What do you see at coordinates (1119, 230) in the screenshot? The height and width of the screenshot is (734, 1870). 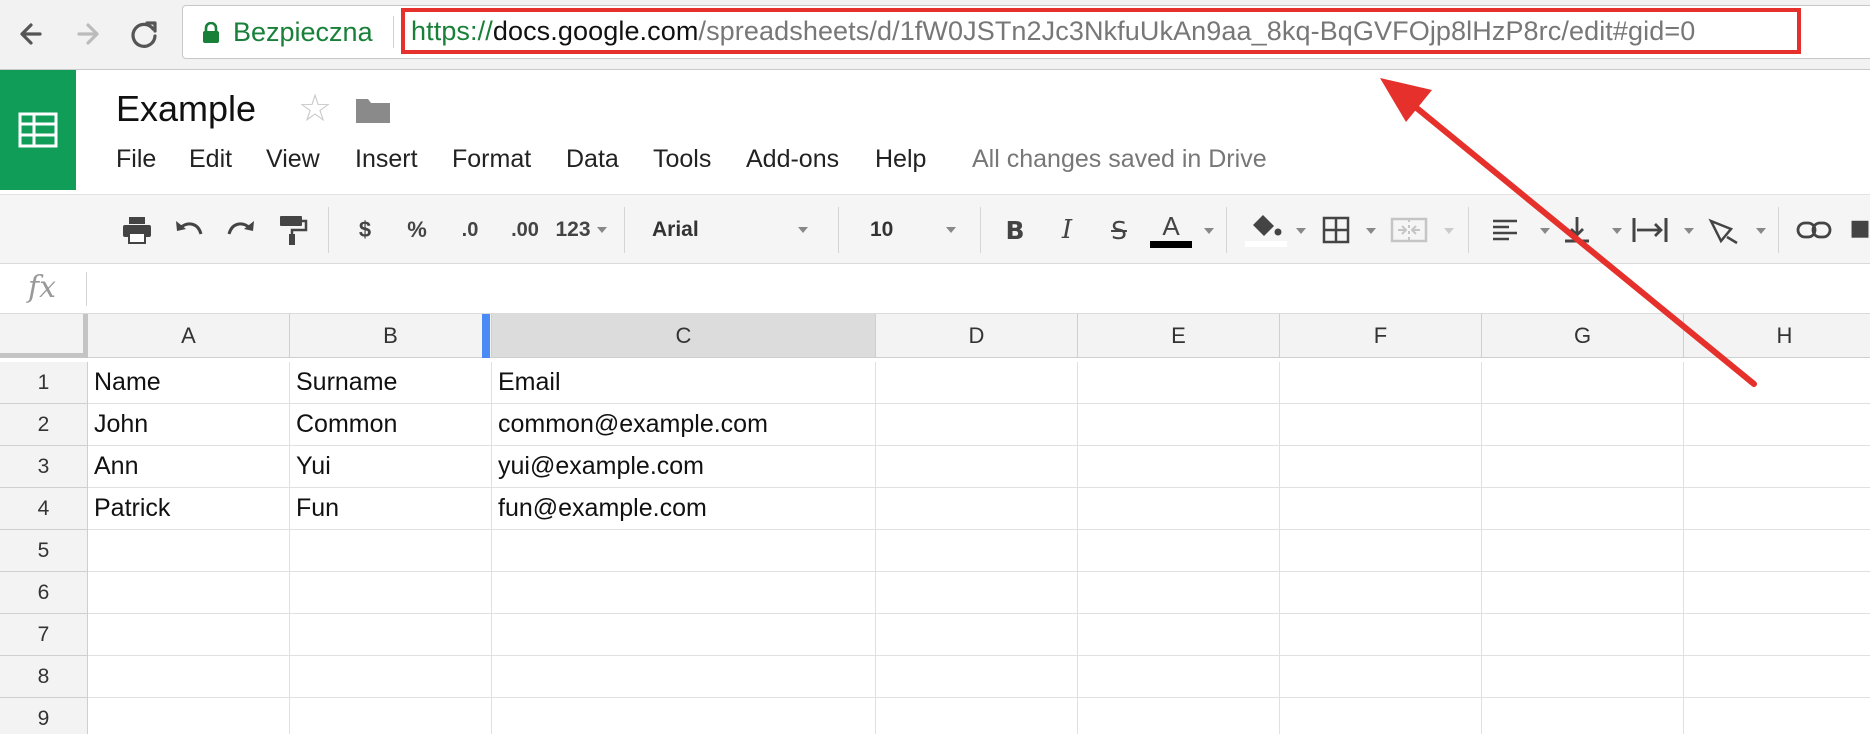 I see `strikethrough-button: S` at bounding box center [1119, 230].